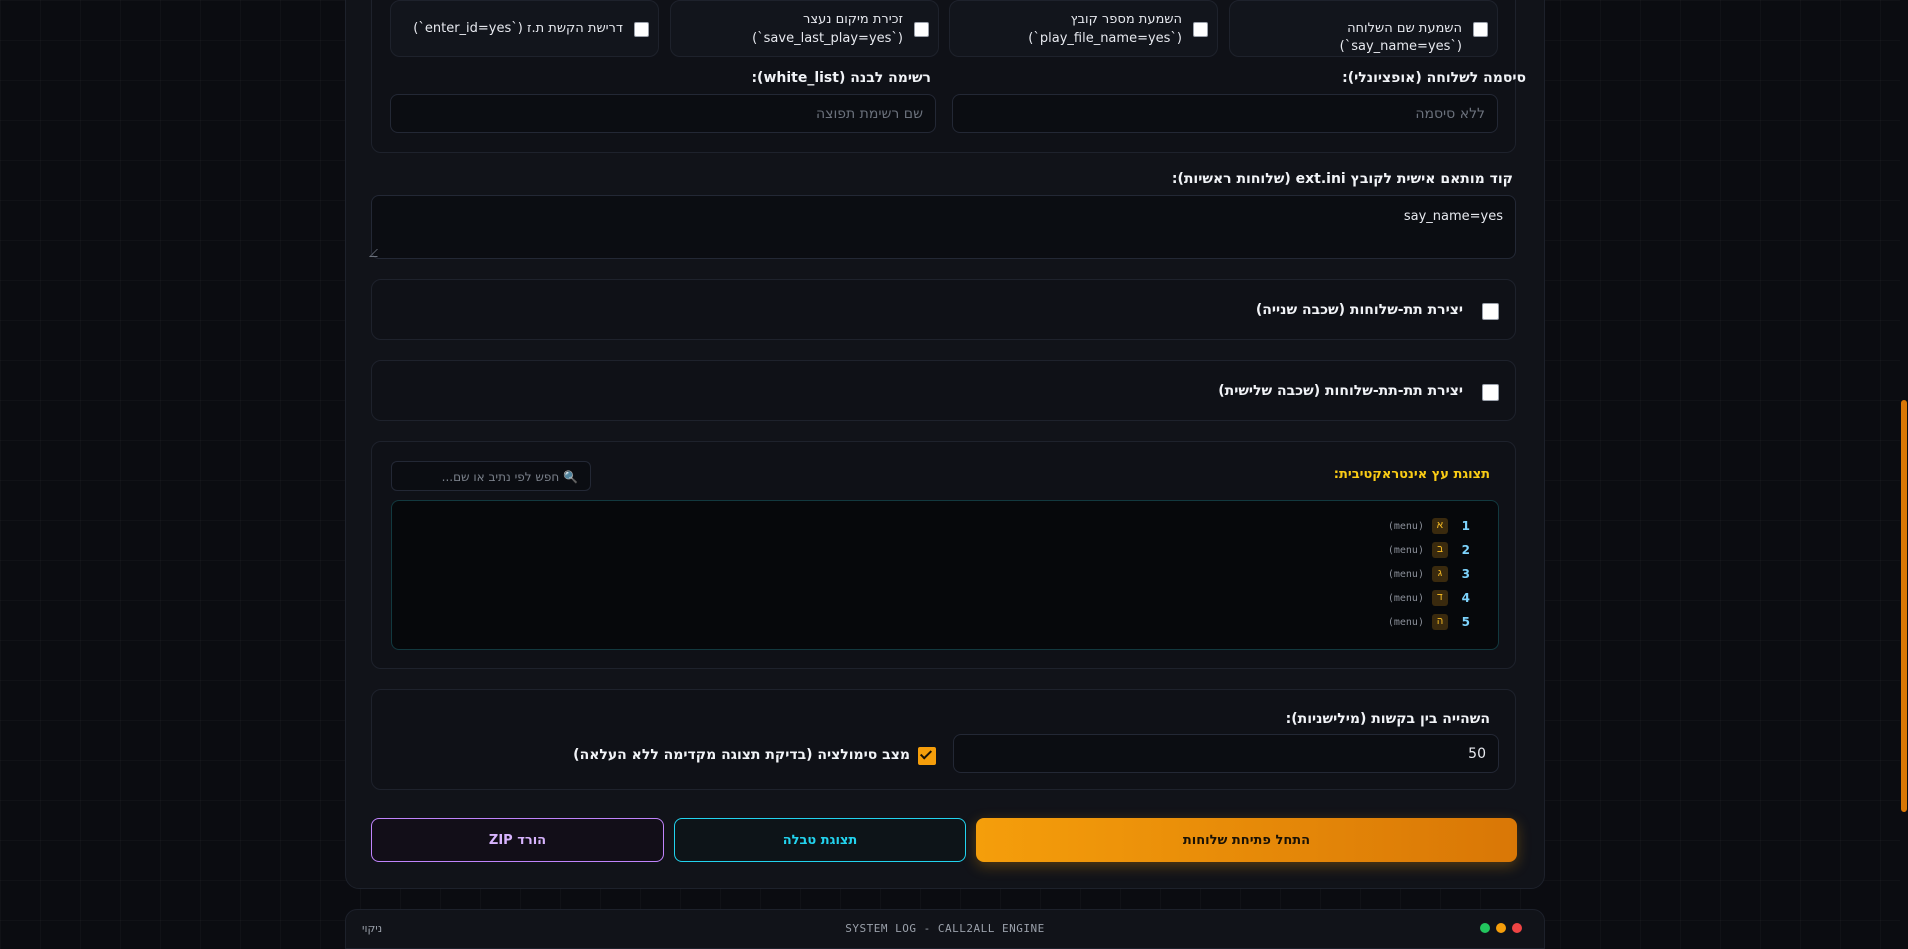  I want to click on sub-level-2-label: יצירת תת-שלוחות (שכבה שנייה), so click(1359, 310).